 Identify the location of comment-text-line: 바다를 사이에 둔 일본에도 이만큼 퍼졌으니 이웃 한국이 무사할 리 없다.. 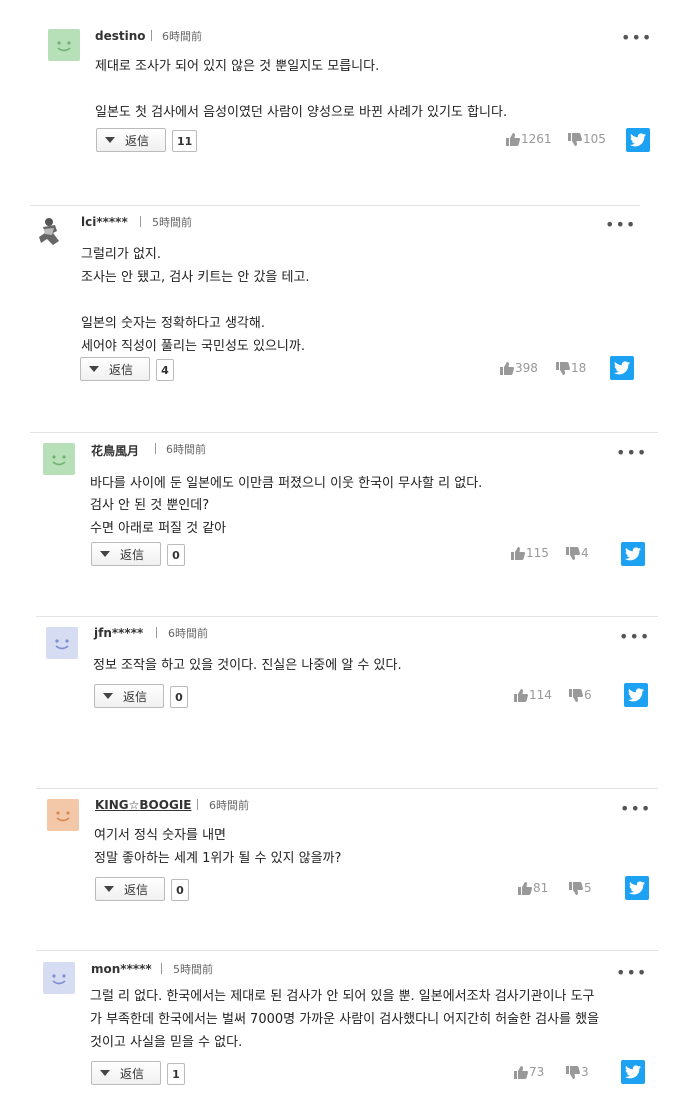
(286, 483).